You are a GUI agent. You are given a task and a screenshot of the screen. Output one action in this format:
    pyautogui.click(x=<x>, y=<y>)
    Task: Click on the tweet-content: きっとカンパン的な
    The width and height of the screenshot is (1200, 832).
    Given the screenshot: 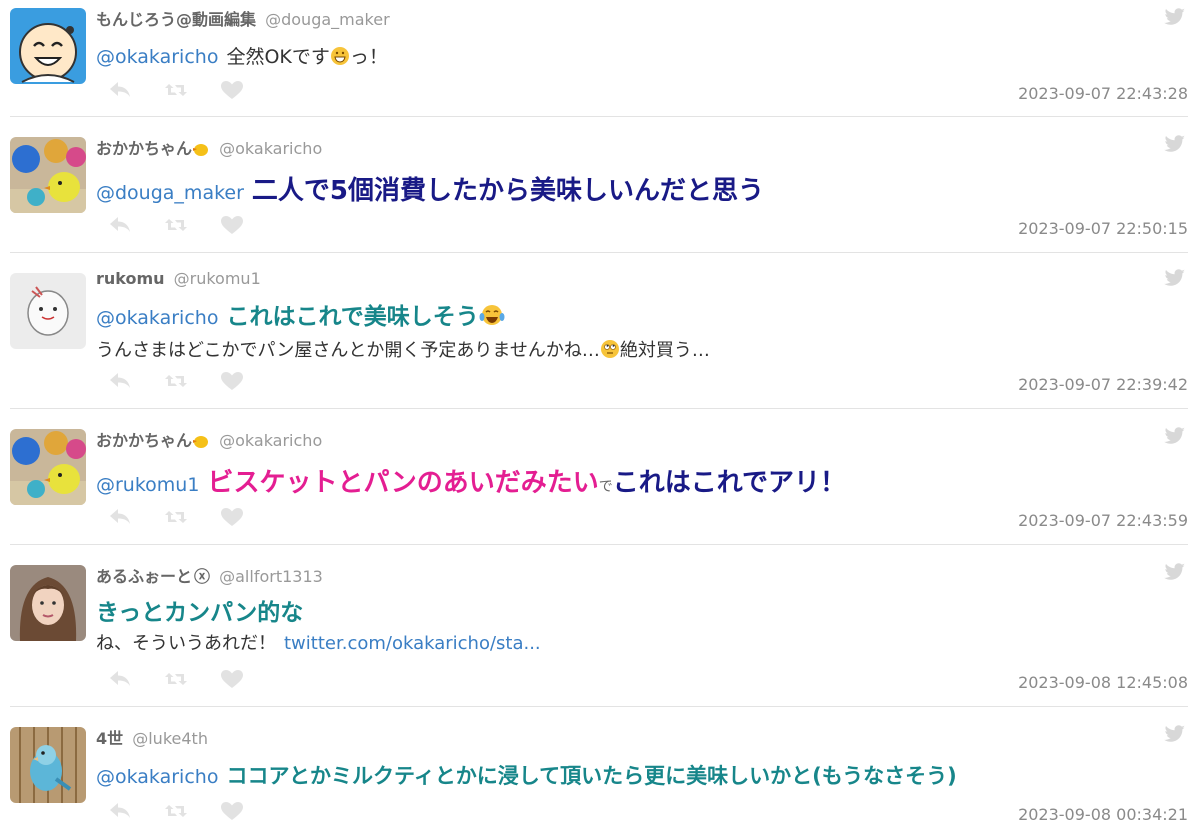 What is the action you would take?
    pyautogui.click(x=200, y=613)
    